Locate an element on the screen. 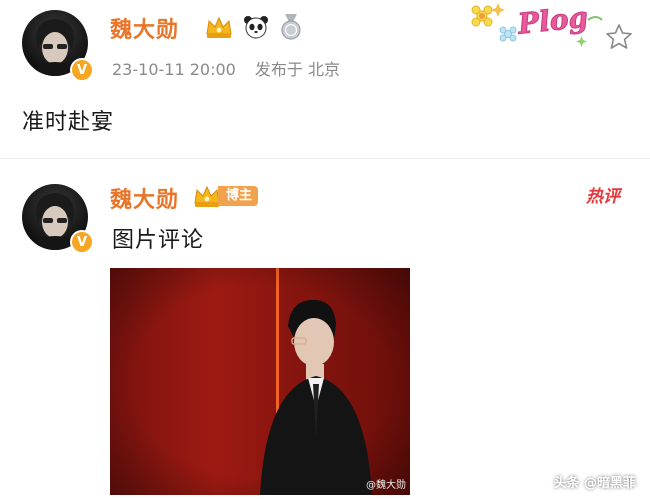  section-divider is located at coordinates (325, 158).